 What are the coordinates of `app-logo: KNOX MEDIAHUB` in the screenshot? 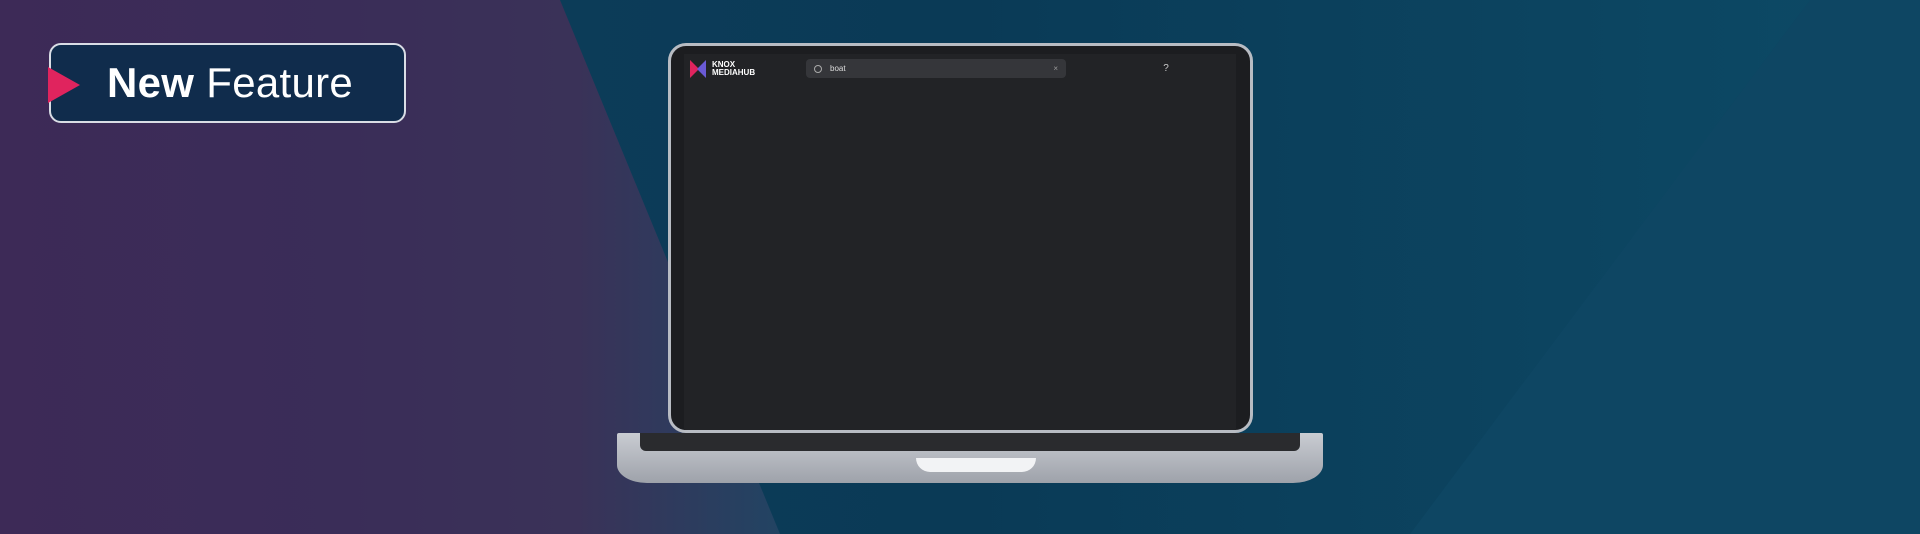 It's located at (722, 69).